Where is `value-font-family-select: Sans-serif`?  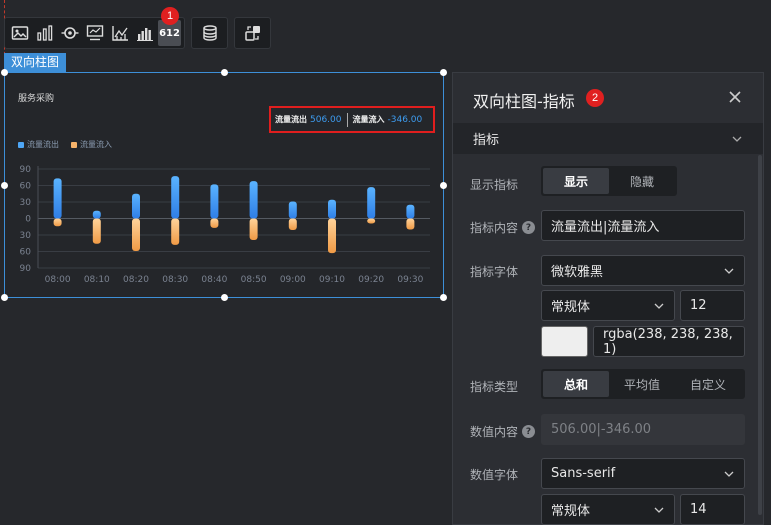
value-font-family-select: Sans-serif is located at coordinates (643, 473).